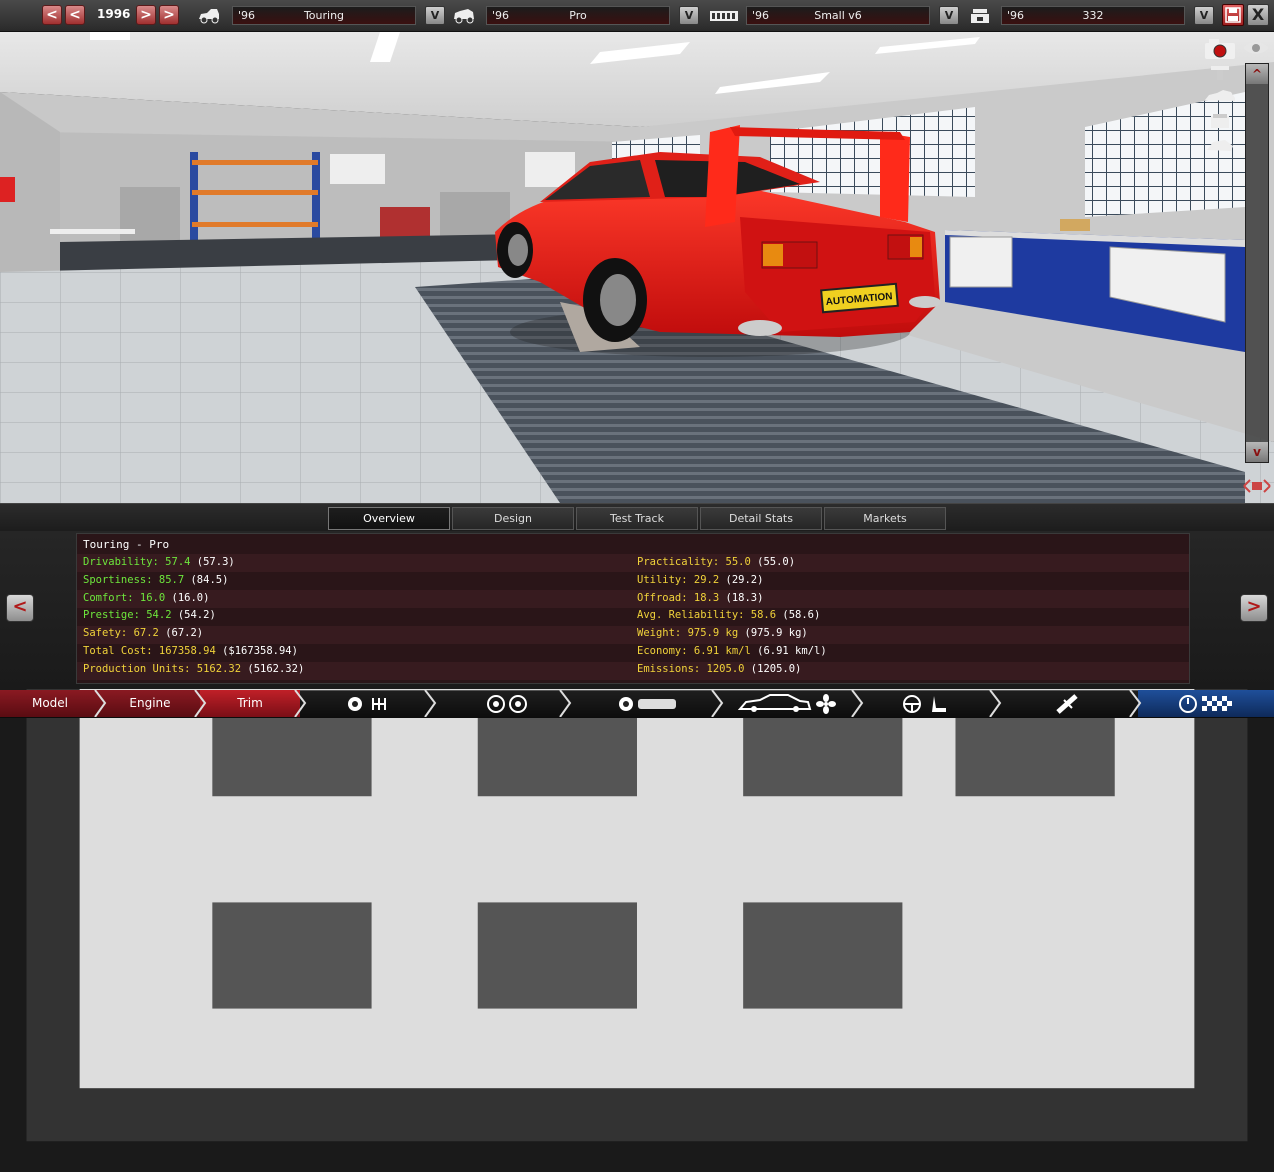  Describe the element at coordinates (513, 518) in the screenshot. I see `tab-design: Design` at that location.